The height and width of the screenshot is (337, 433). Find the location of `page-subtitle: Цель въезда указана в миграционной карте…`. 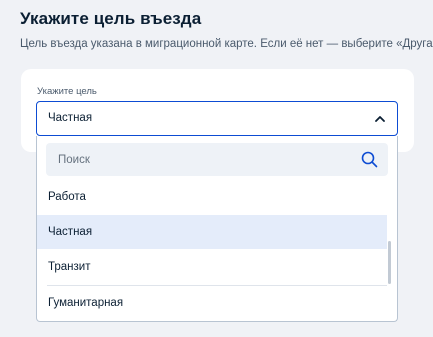

page-subtitle: Цель въезда указана в миграционной карте… is located at coordinates (226, 44).